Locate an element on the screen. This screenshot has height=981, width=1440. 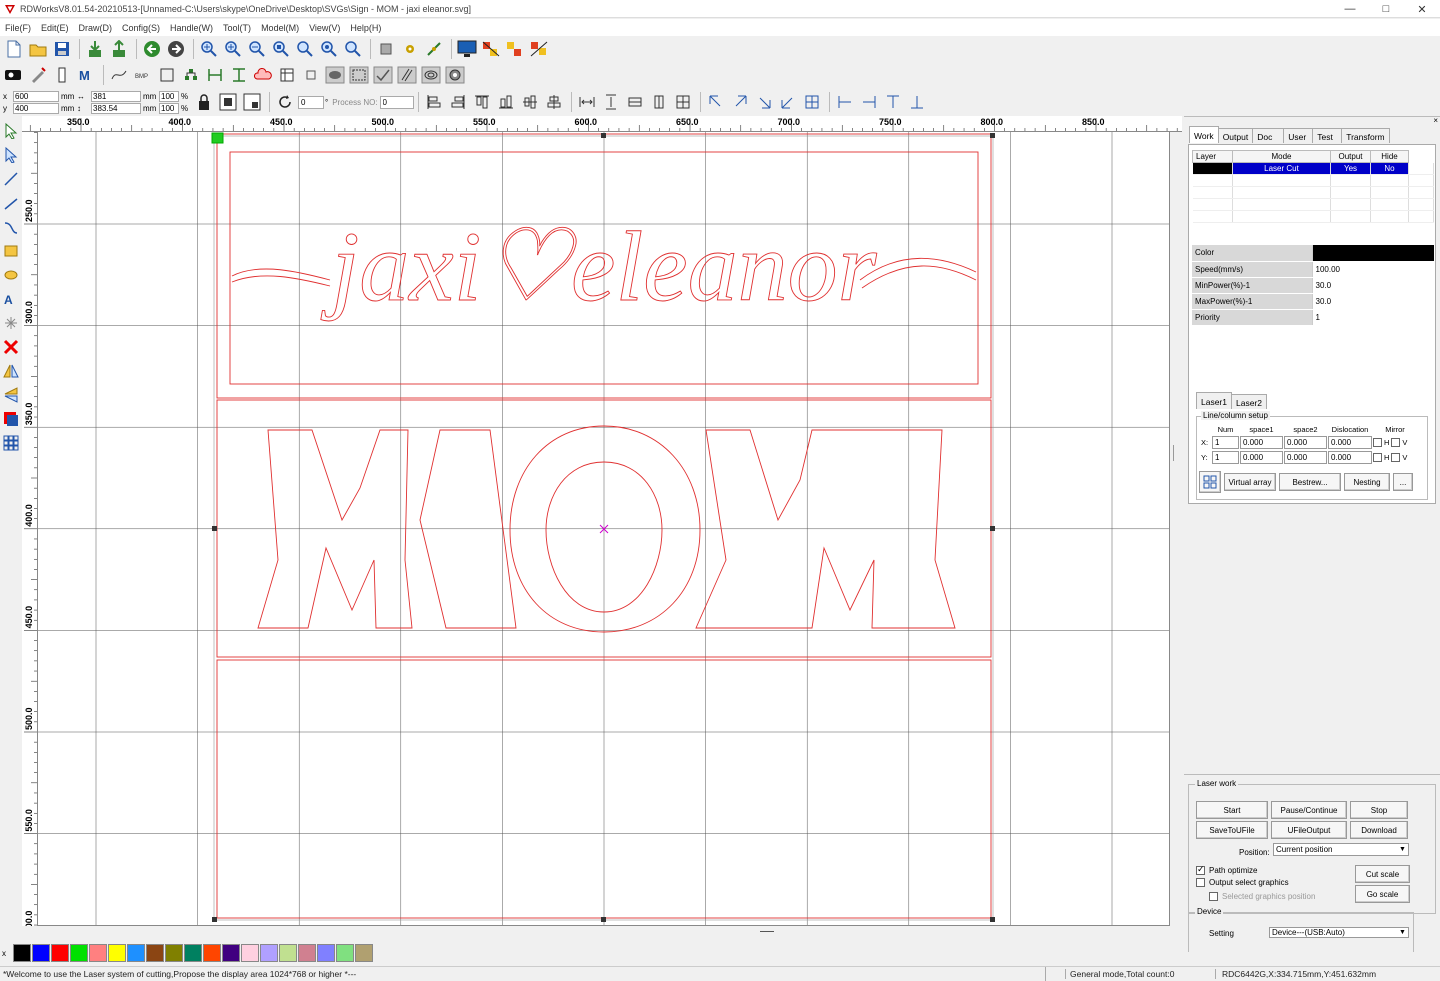
move-center-icon is located at coordinates (812, 102).